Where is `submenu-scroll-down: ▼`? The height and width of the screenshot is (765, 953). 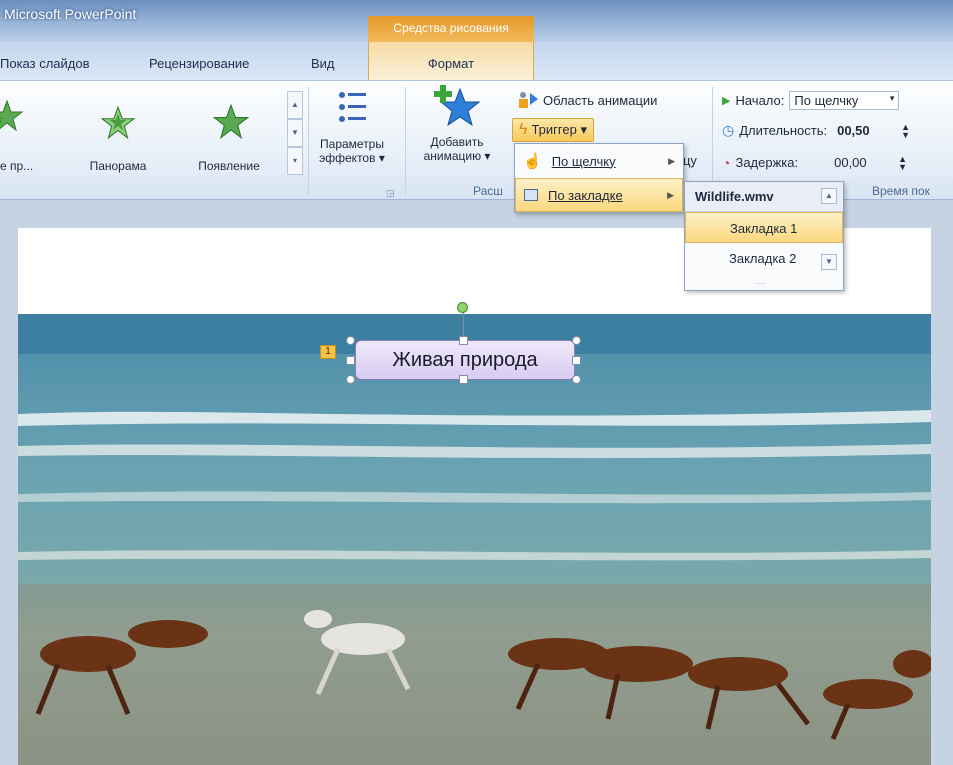 submenu-scroll-down: ▼ is located at coordinates (829, 262).